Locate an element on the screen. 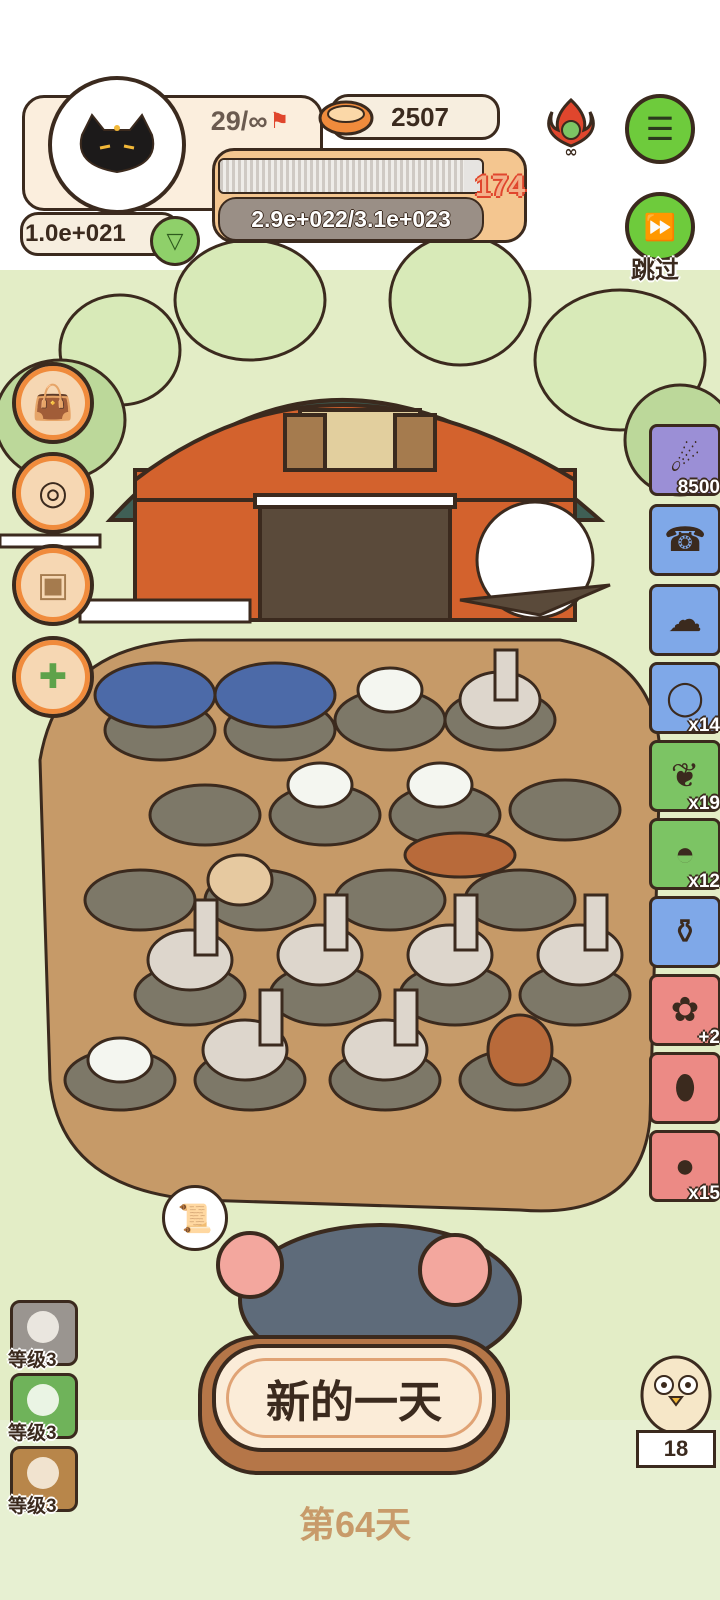 This screenshot has height=1600, width=720. expand-down-button: ▽ is located at coordinates (175, 241).